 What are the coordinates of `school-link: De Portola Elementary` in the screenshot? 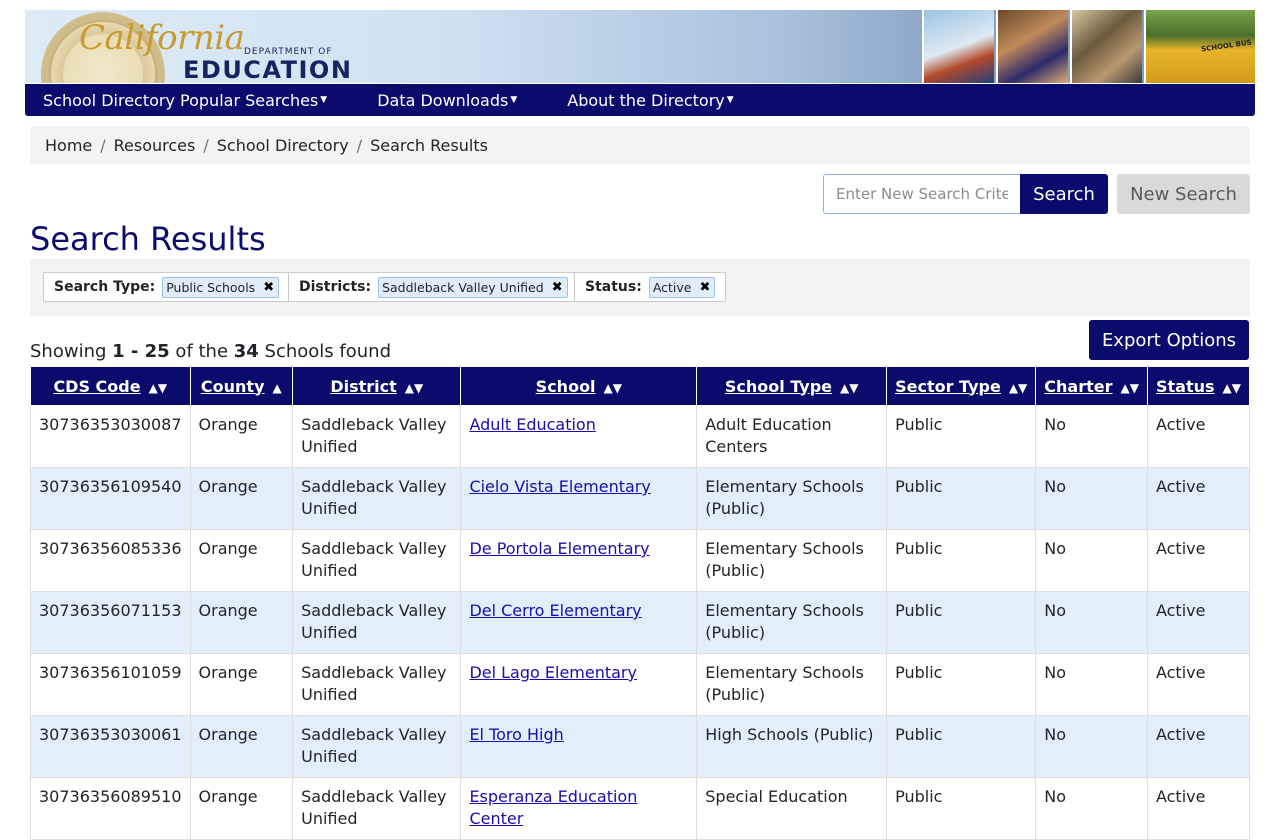 It's located at (559, 548).